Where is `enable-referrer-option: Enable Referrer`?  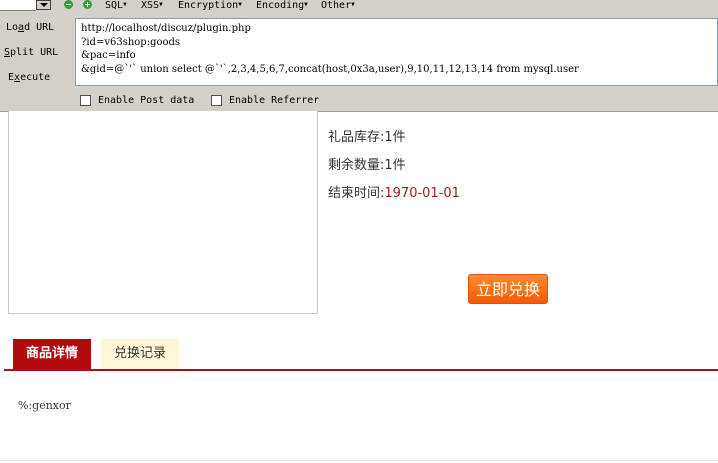 enable-referrer-option: Enable Referrer is located at coordinates (265, 100).